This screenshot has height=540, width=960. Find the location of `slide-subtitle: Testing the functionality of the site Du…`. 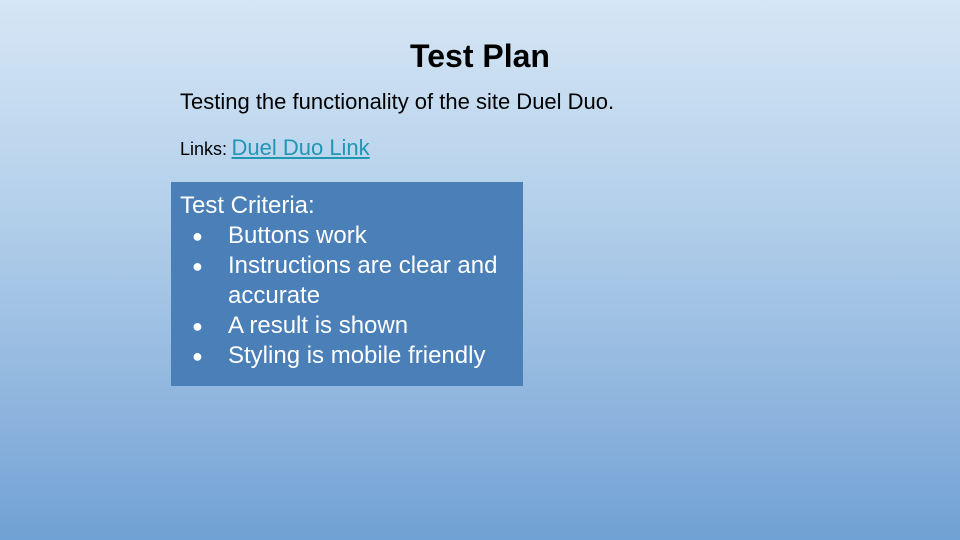

slide-subtitle: Testing the functionality of the site Du… is located at coordinates (397, 101).